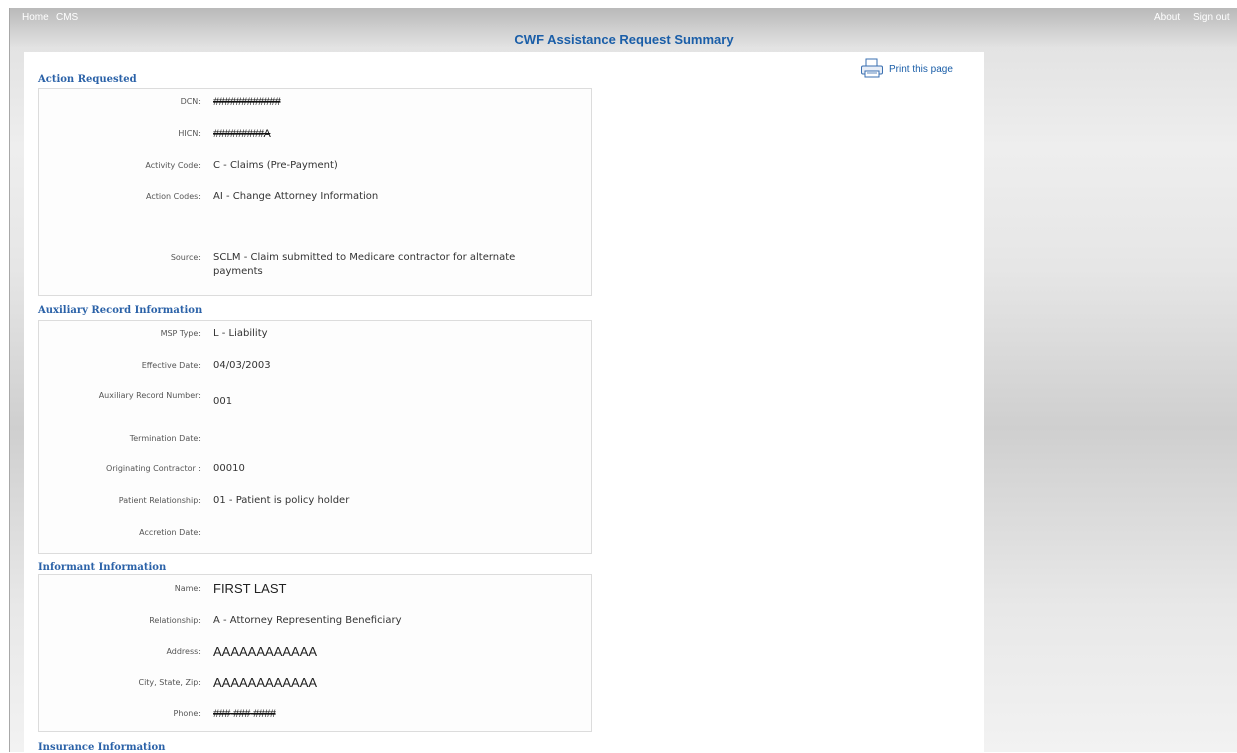  I want to click on hicn-value: #########A, so click(242, 134).